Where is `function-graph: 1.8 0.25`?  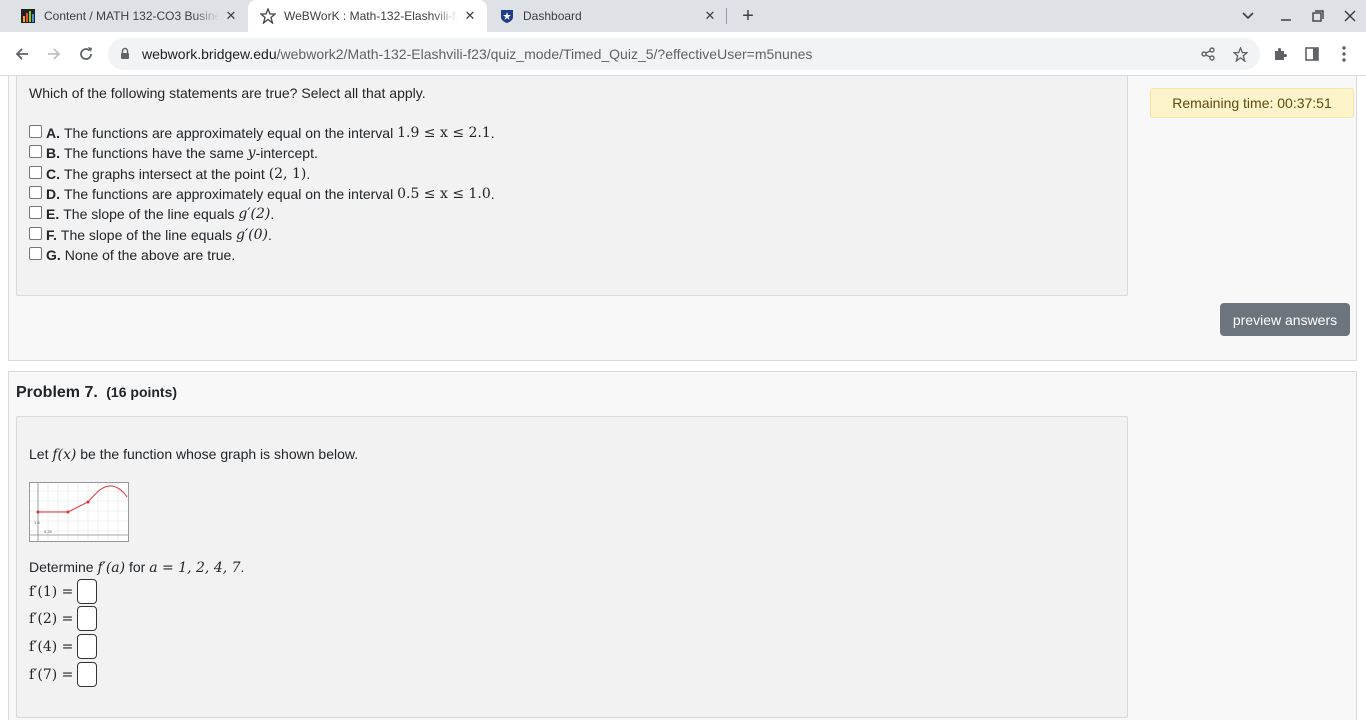
function-graph: 1.8 0.25 is located at coordinates (79, 512).